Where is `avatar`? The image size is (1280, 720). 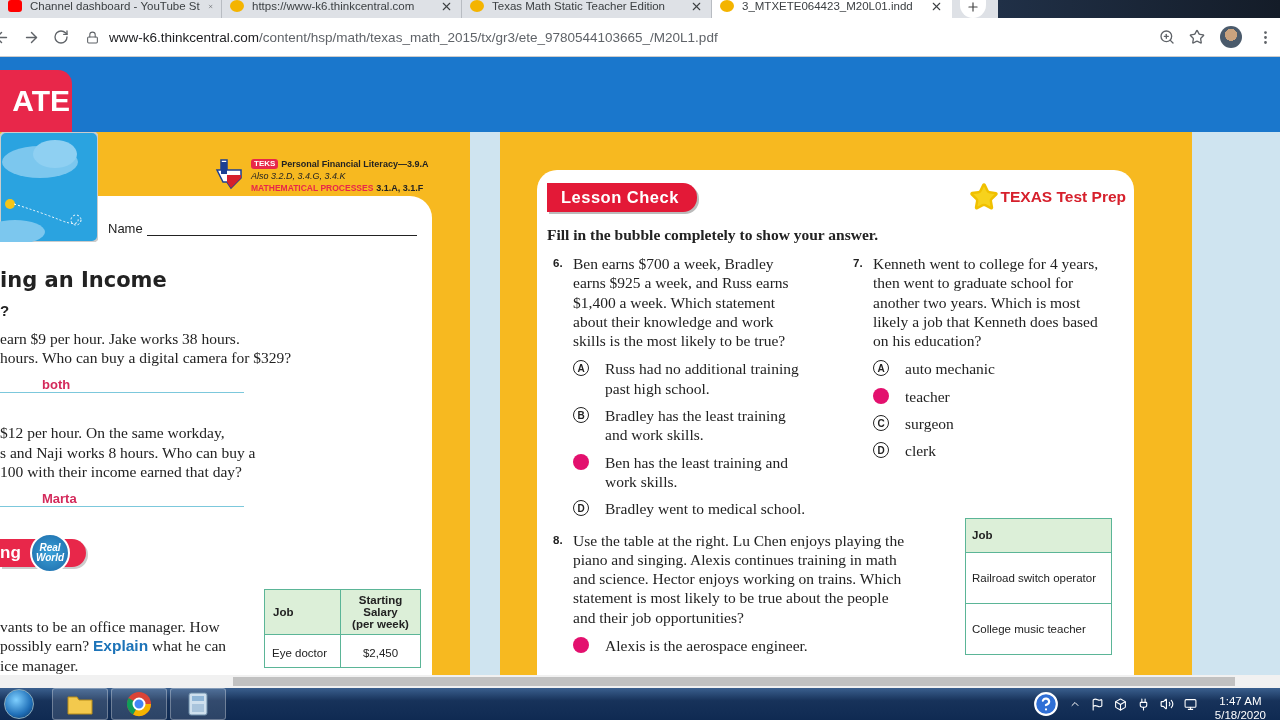 avatar is located at coordinates (1231, 37).